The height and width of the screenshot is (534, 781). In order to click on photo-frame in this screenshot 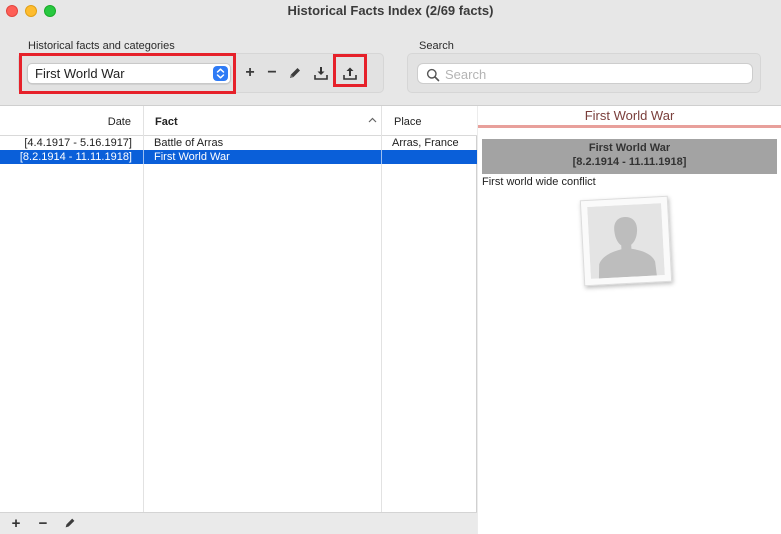, I will do `click(626, 241)`.